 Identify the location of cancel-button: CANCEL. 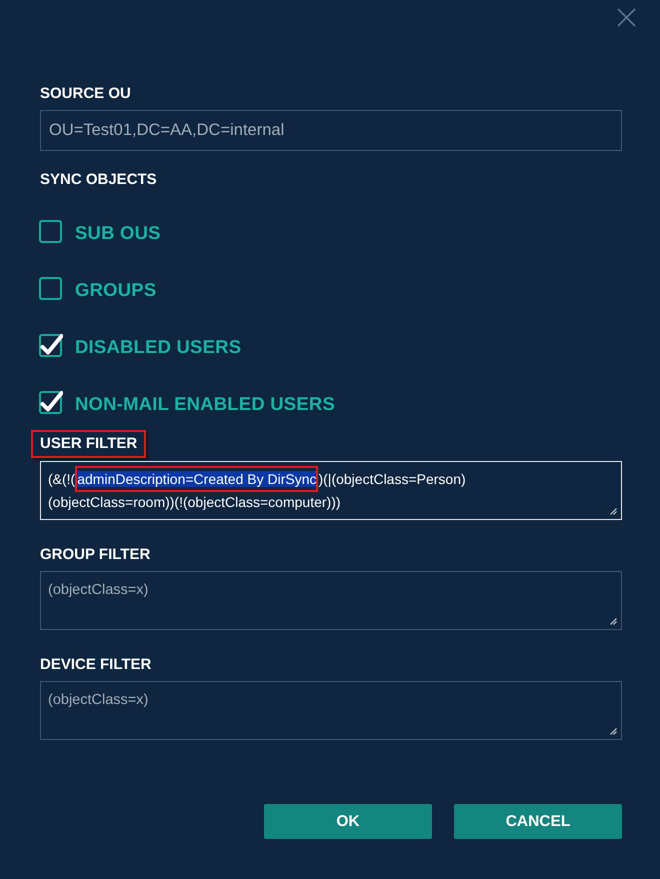
(538, 821).